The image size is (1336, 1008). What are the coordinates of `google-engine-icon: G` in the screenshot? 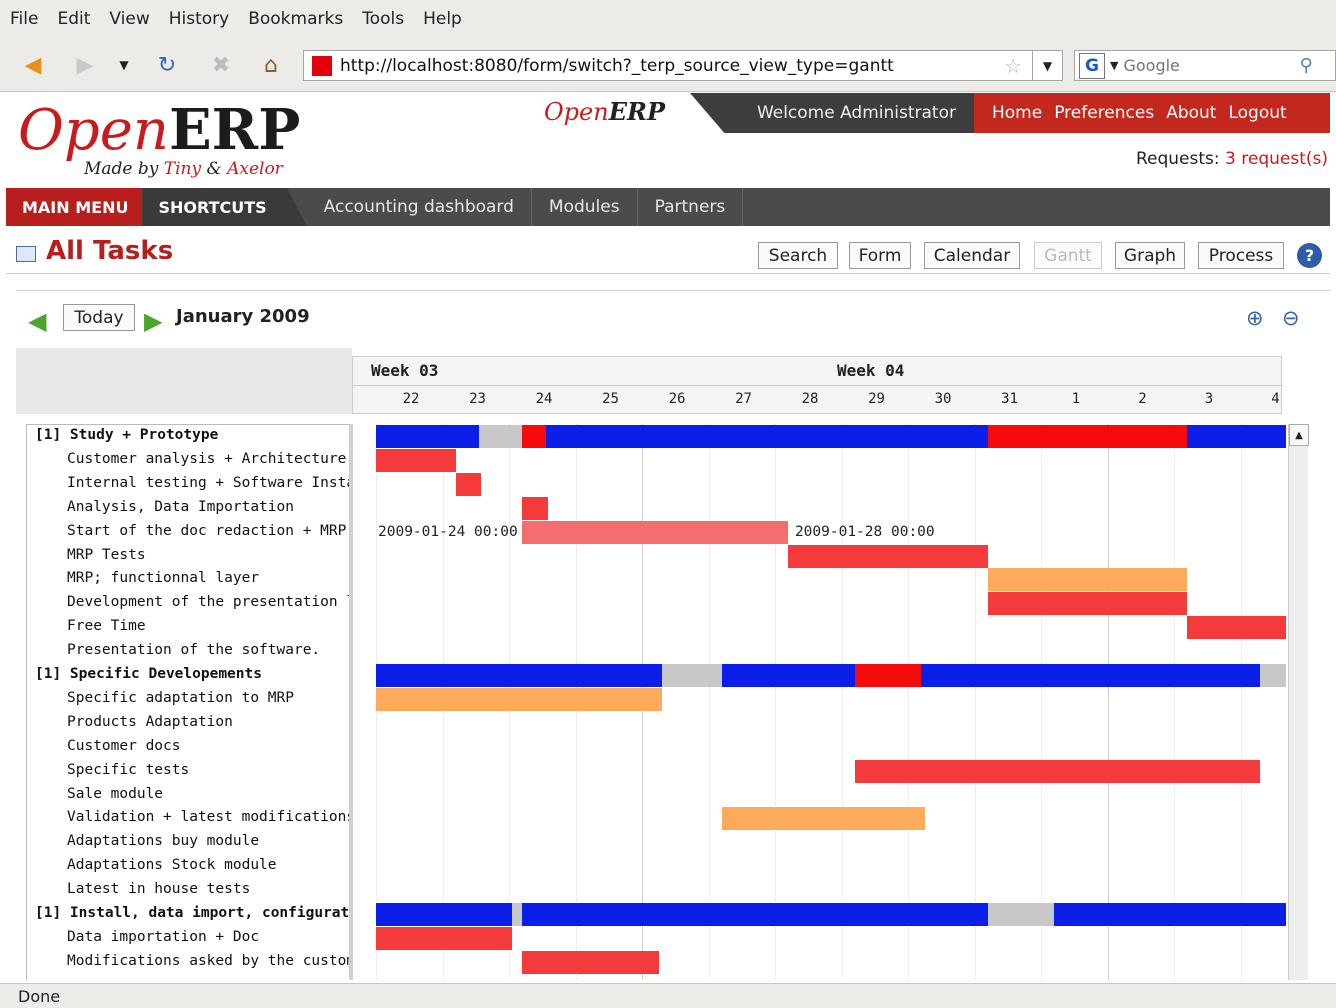 It's located at (1092, 65).